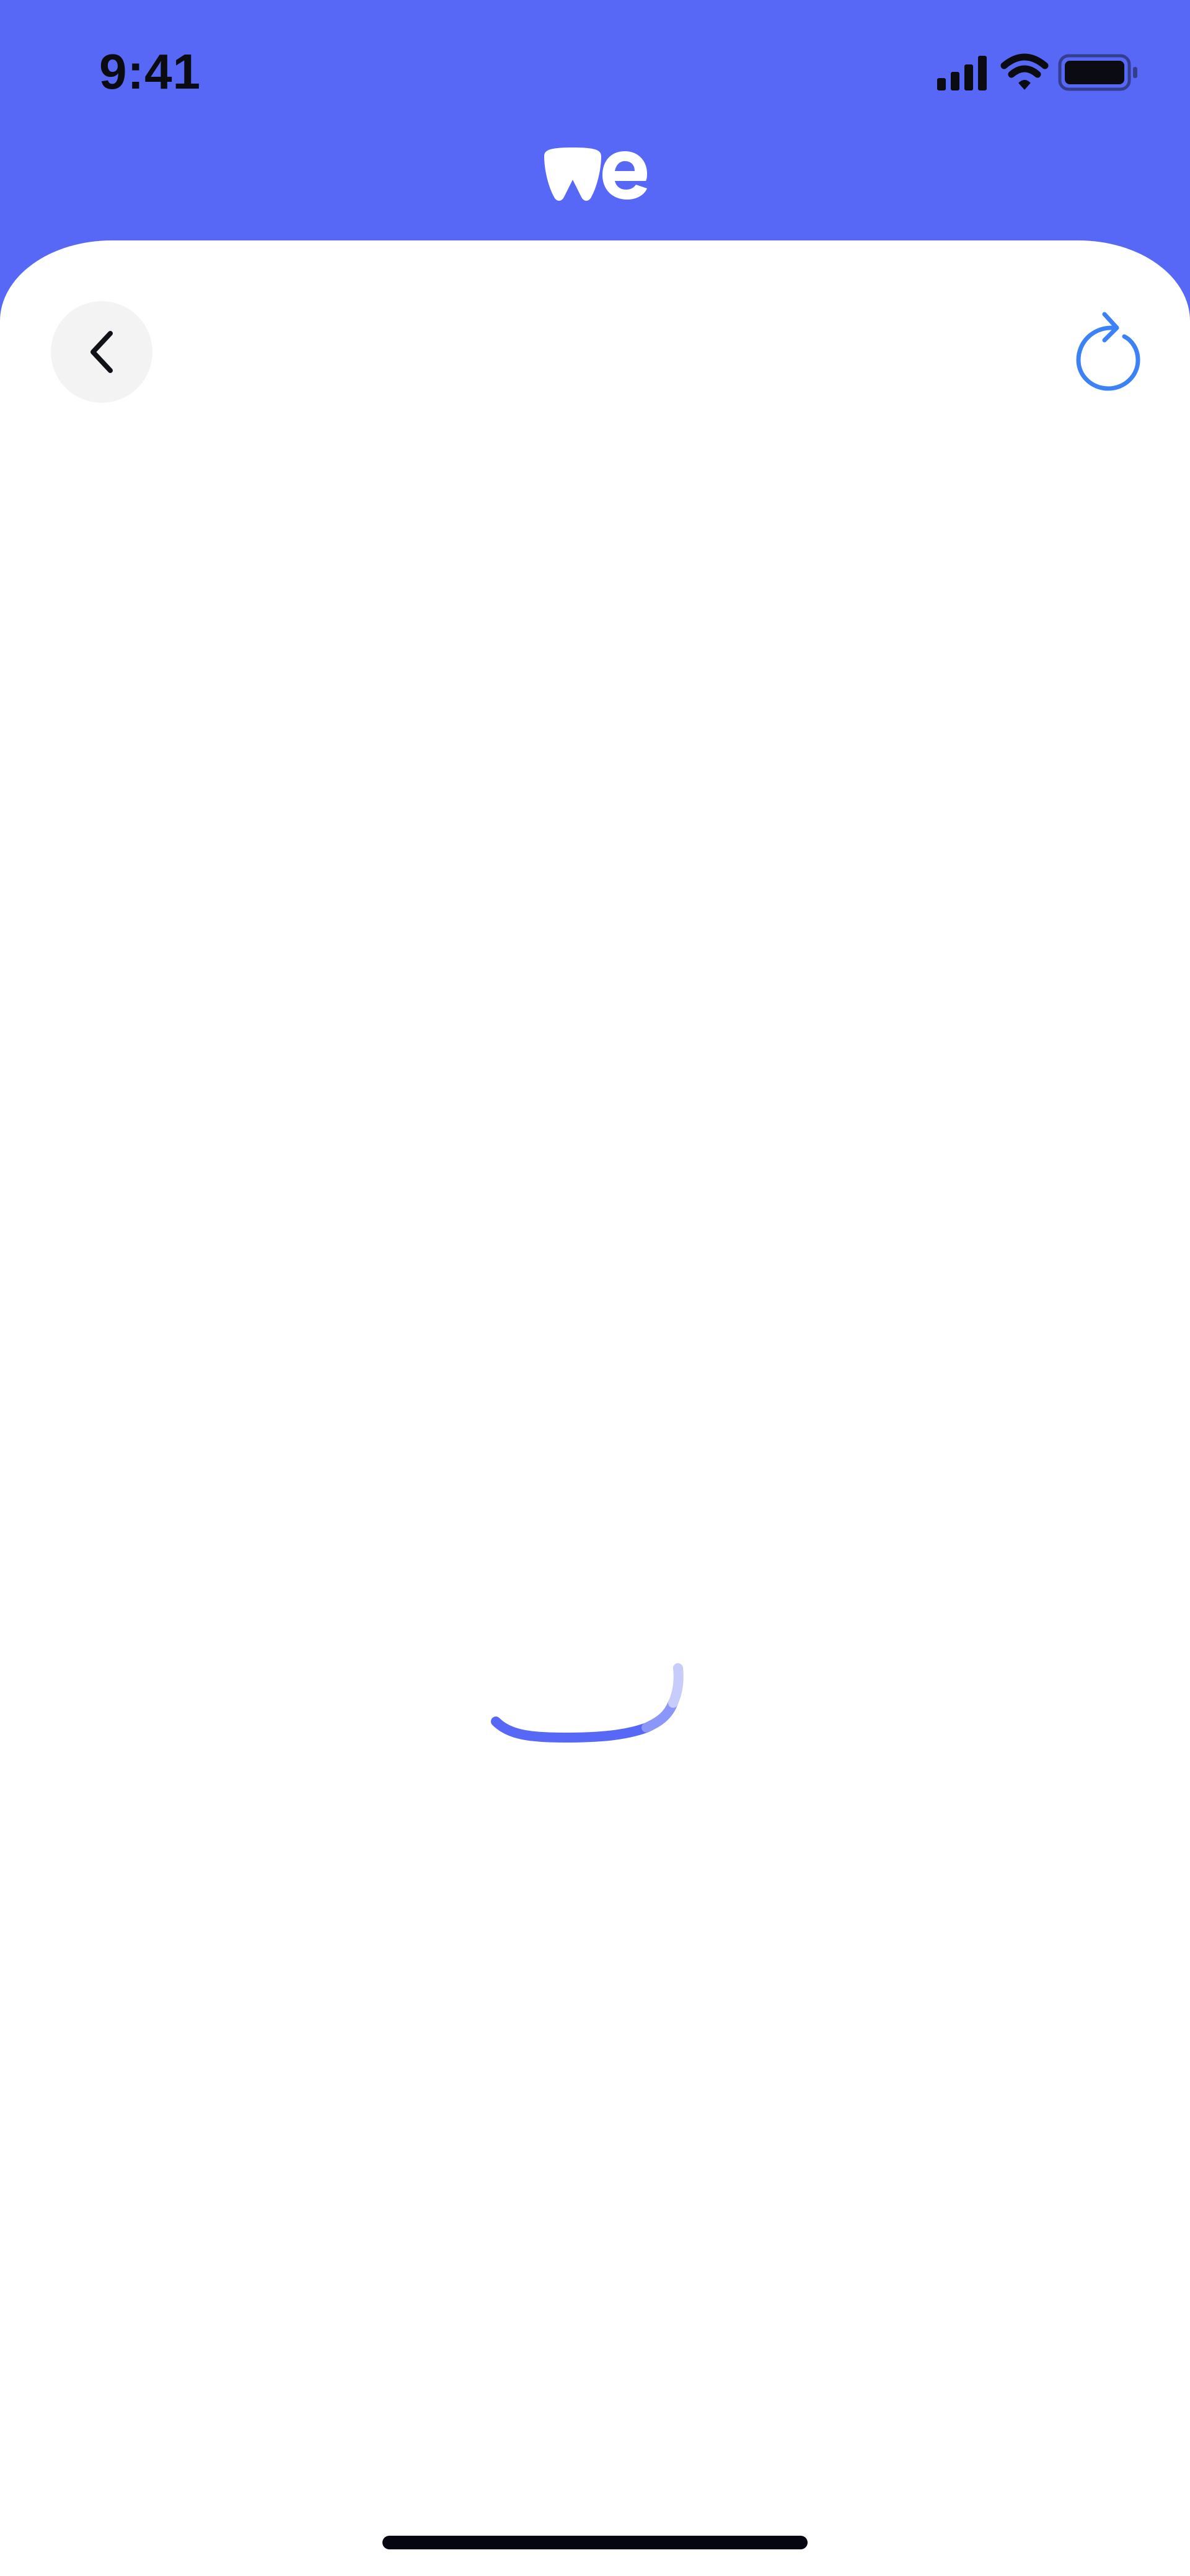 This screenshot has height=2576, width=1190. I want to click on wetransfer-logo, so click(595, 175).